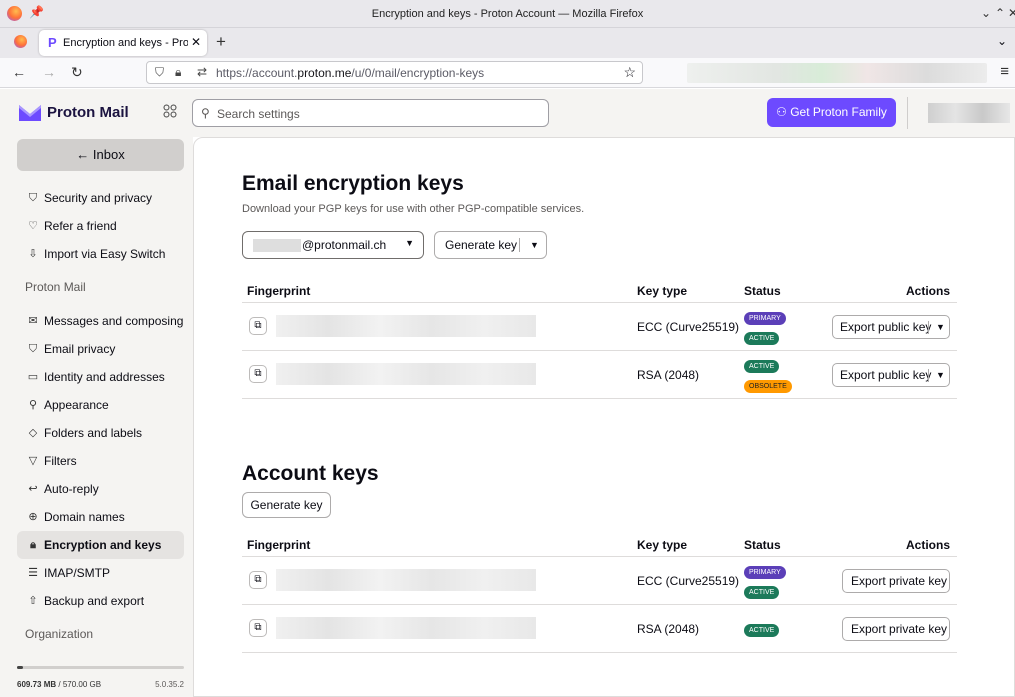  What do you see at coordinates (59, 634) in the screenshot?
I see `sidebar-section-organization: Organization` at bounding box center [59, 634].